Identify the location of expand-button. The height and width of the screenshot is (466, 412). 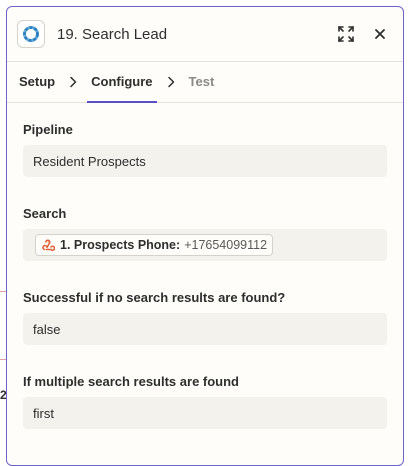
(346, 34).